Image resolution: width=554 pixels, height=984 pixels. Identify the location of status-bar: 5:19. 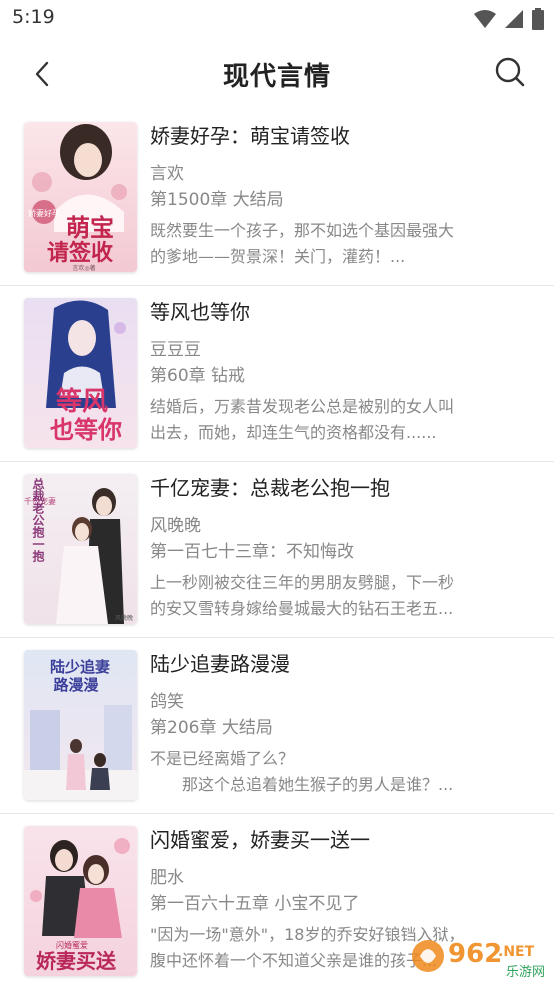
(277, 19).